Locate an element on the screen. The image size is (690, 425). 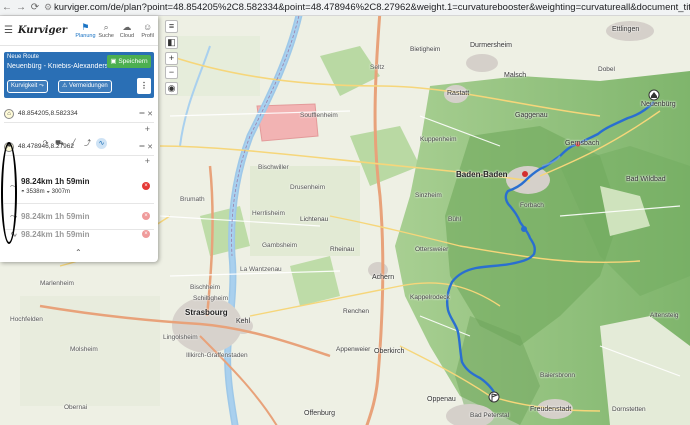
forward-arrow-icon: → is located at coordinates (21, 7).